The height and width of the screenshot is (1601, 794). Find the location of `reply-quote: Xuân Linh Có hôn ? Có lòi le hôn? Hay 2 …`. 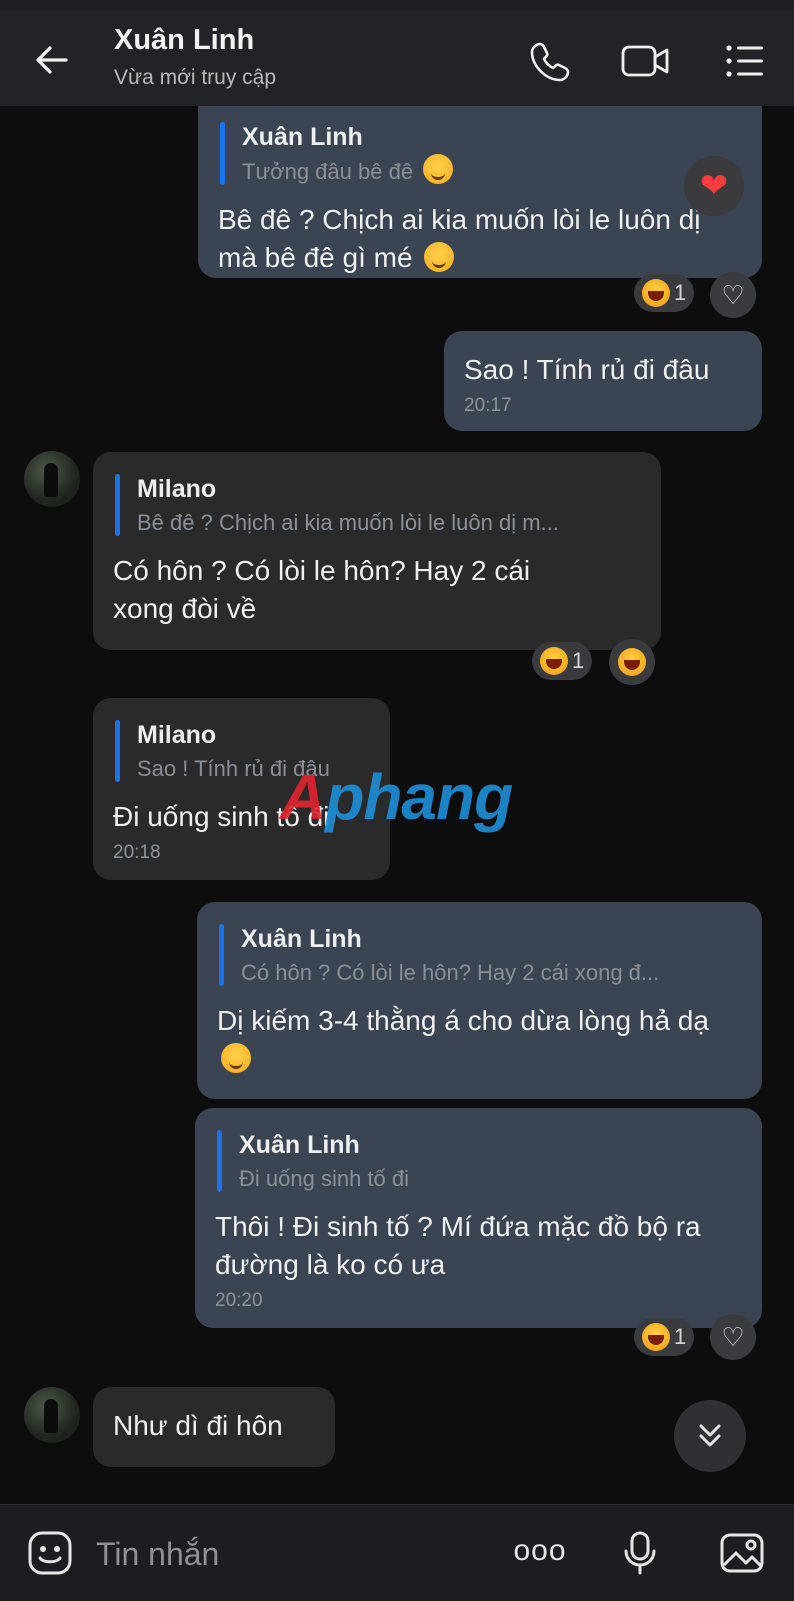

reply-quote: Xuân Linh Có hôn ? Có lòi le hôn? Hay 2 … is located at coordinates (479, 956).